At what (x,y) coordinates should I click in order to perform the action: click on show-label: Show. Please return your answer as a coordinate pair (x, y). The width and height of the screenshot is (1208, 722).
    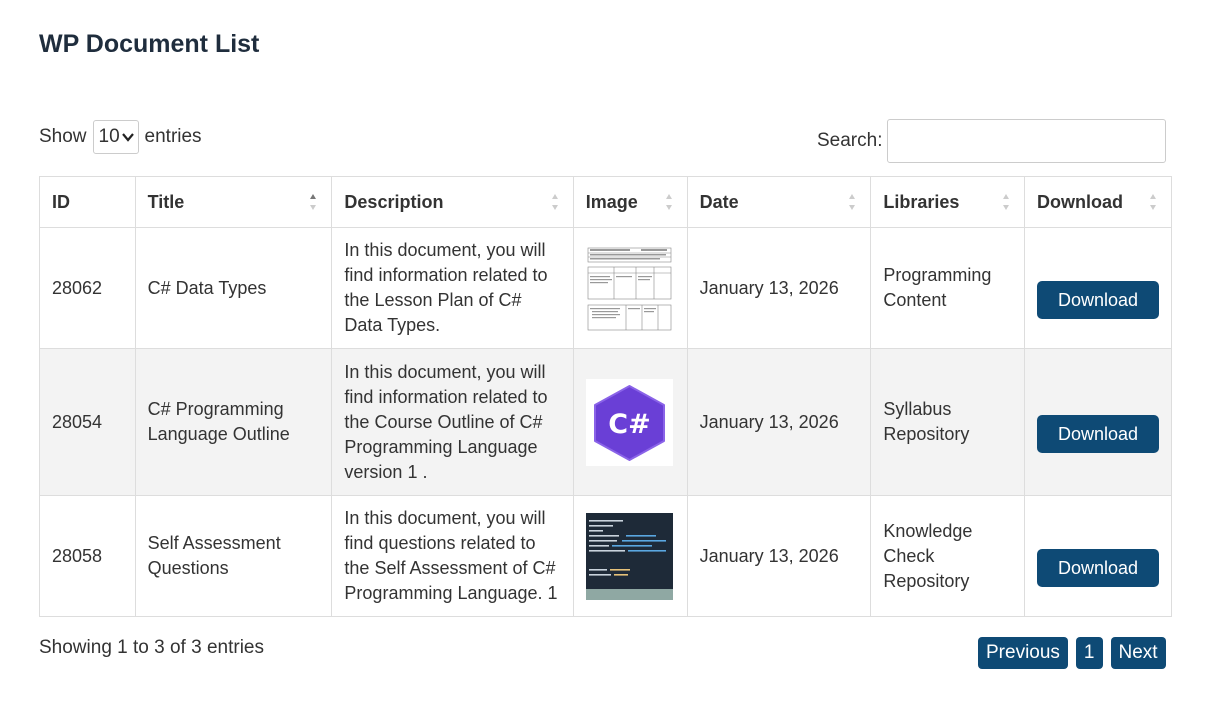
    Looking at the image, I should click on (63, 136).